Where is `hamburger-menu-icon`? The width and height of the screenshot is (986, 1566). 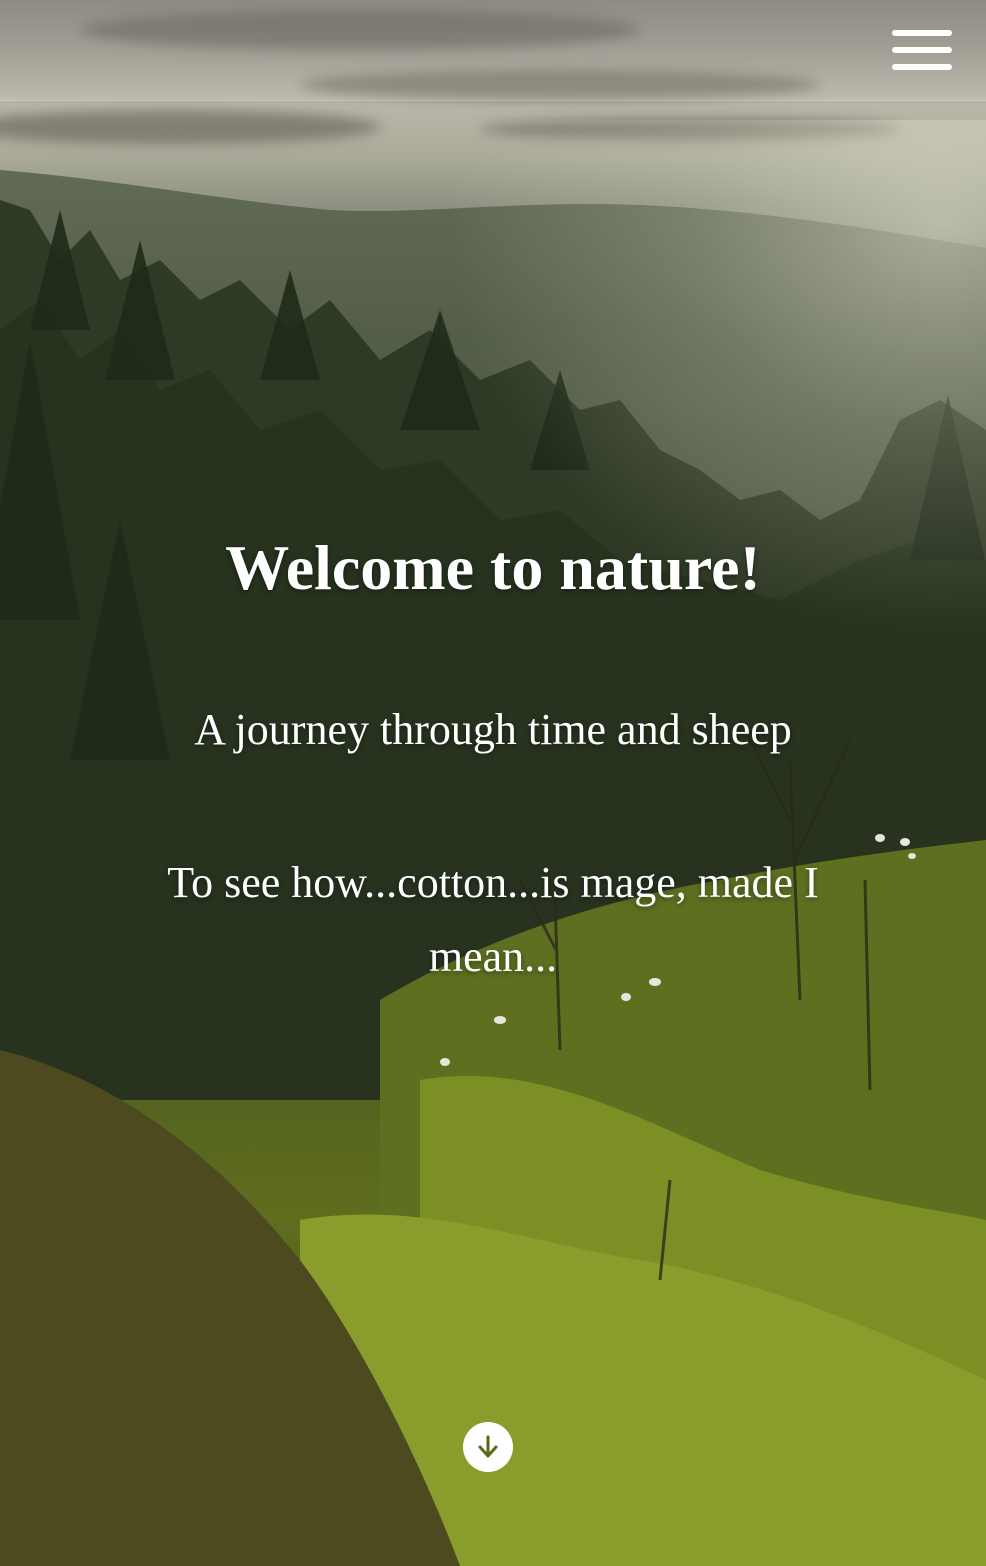
hamburger-menu-icon is located at coordinates (922, 51).